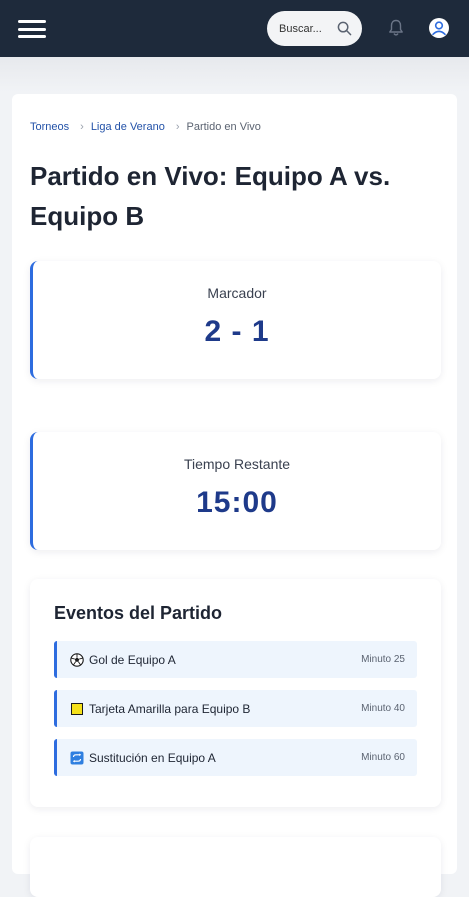 This screenshot has width=469, height=897. What do you see at coordinates (235, 757) in the screenshot?
I see `event-item-substitution: Sustitución en Equipo A Minuto 60` at bounding box center [235, 757].